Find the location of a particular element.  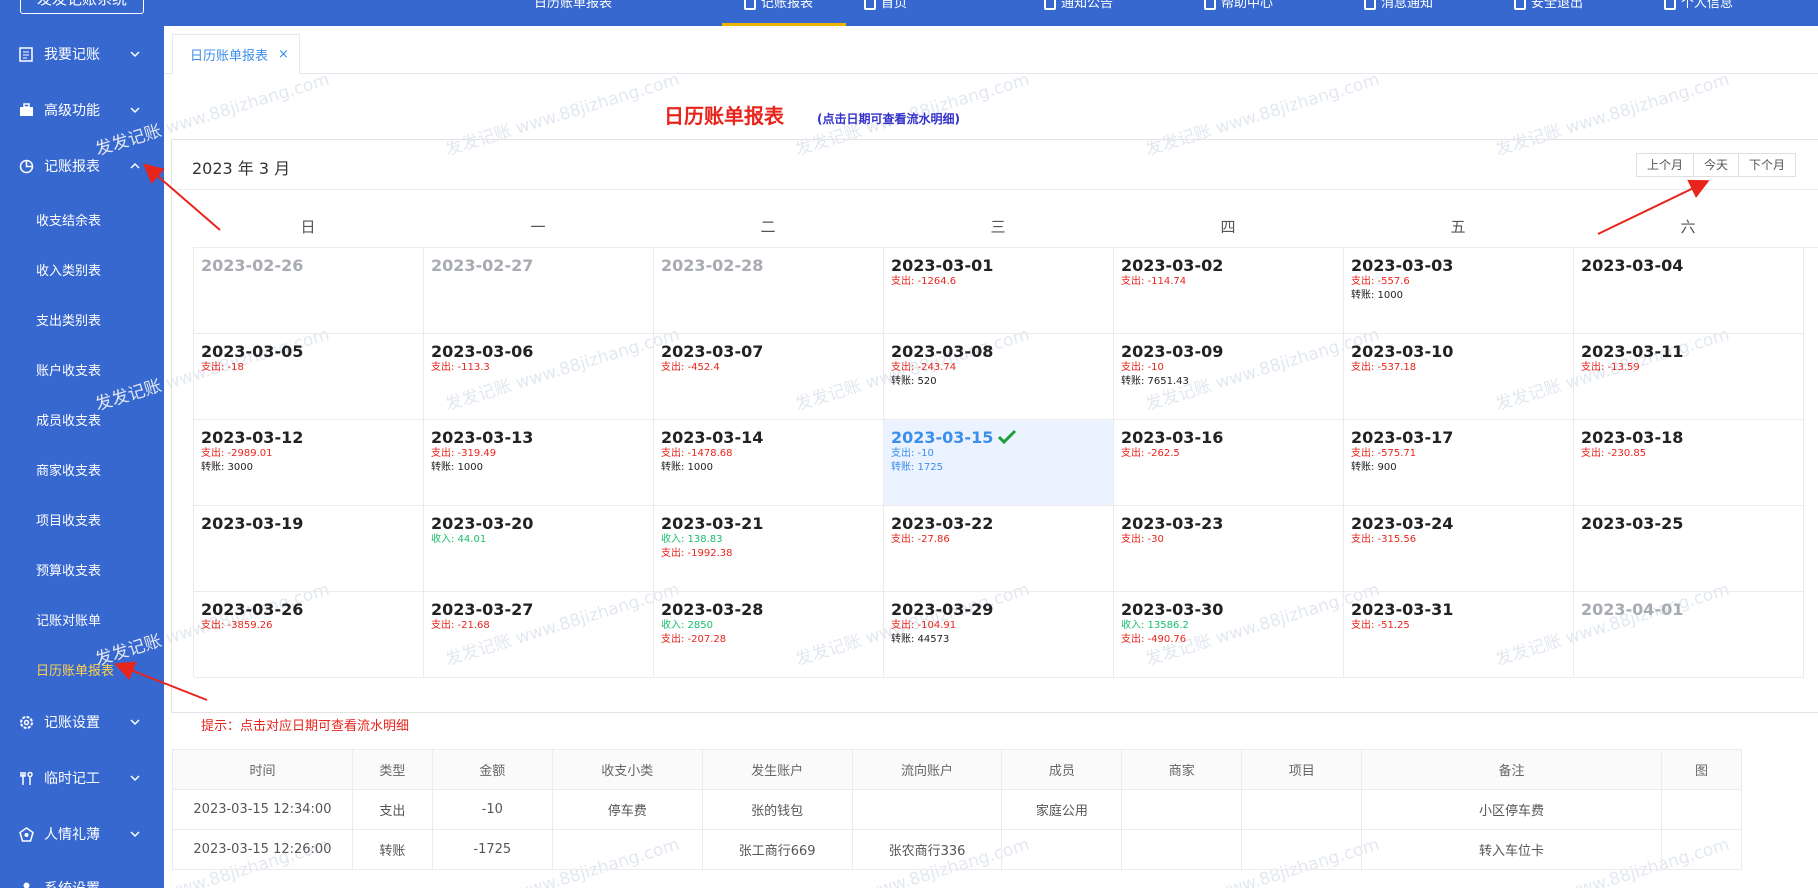

calendar-day-date-text: 2023-02-27 is located at coordinates (482, 265).